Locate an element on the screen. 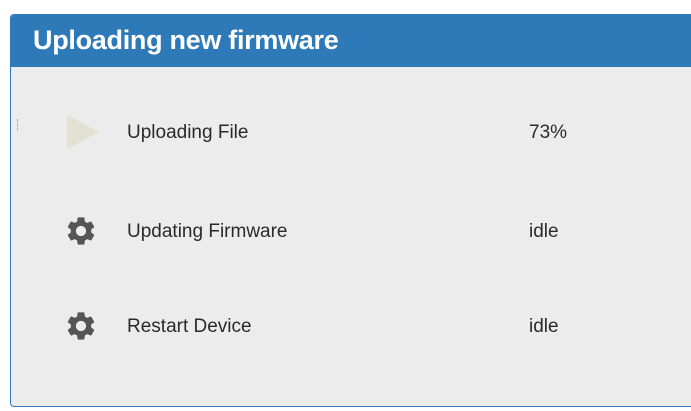  step-label: Updating Firmware is located at coordinates (207, 231).